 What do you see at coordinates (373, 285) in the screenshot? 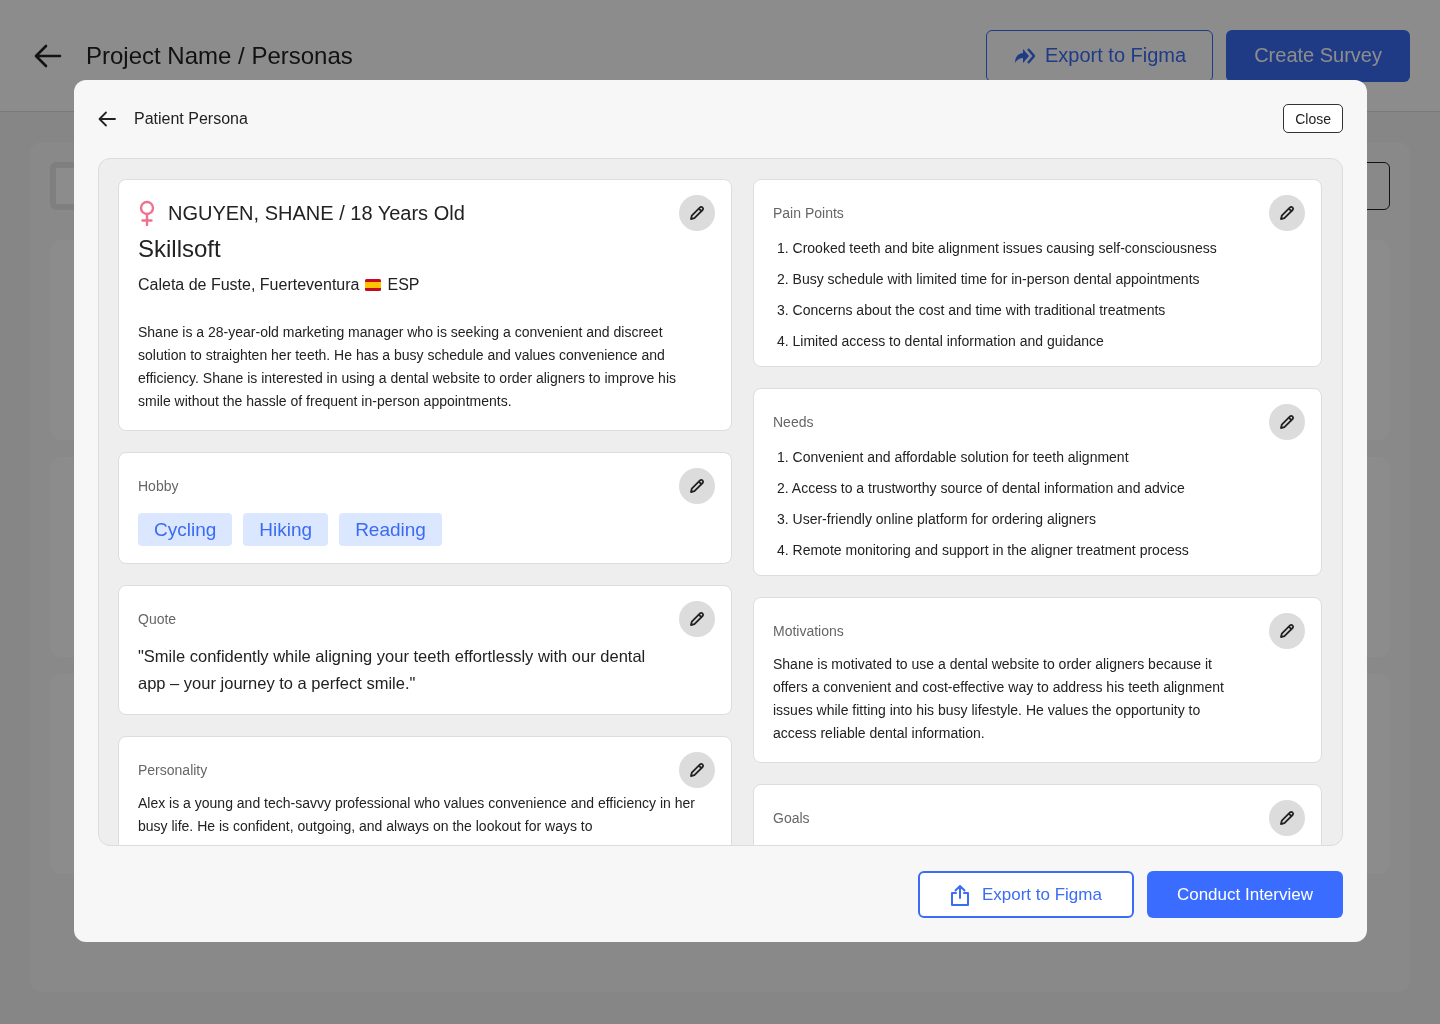
I see `flag-icon` at bounding box center [373, 285].